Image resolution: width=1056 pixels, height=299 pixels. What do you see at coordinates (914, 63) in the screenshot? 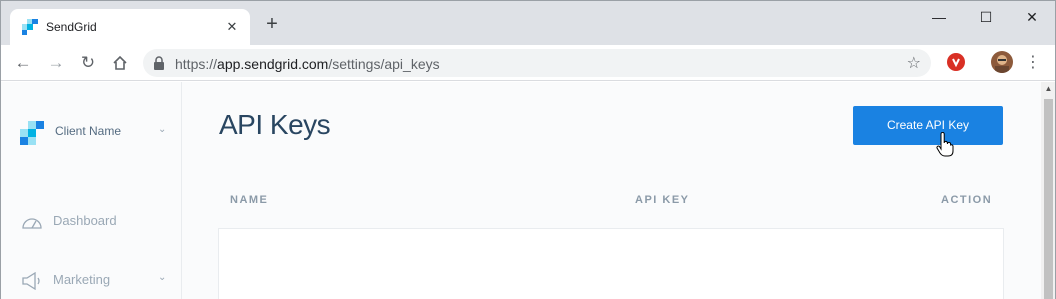
I see `bookmark-star-icon: ☆` at bounding box center [914, 63].